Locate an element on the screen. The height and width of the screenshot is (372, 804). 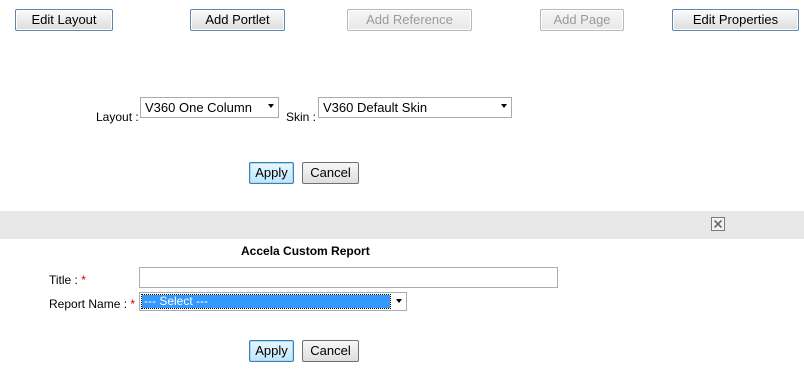
portlet-cancel-button: Cancel is located at coordinates (330, 351).